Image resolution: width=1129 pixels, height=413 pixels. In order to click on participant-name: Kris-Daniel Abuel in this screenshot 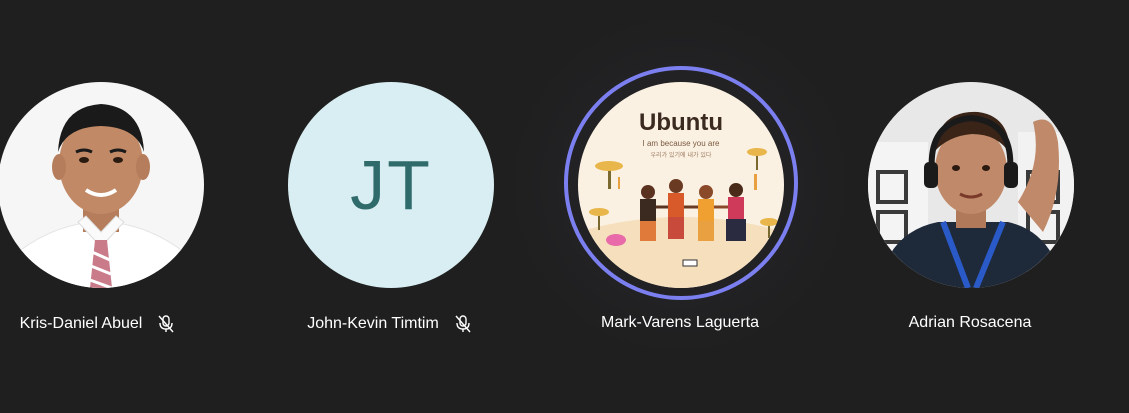, I will do `click(81, 323)`.